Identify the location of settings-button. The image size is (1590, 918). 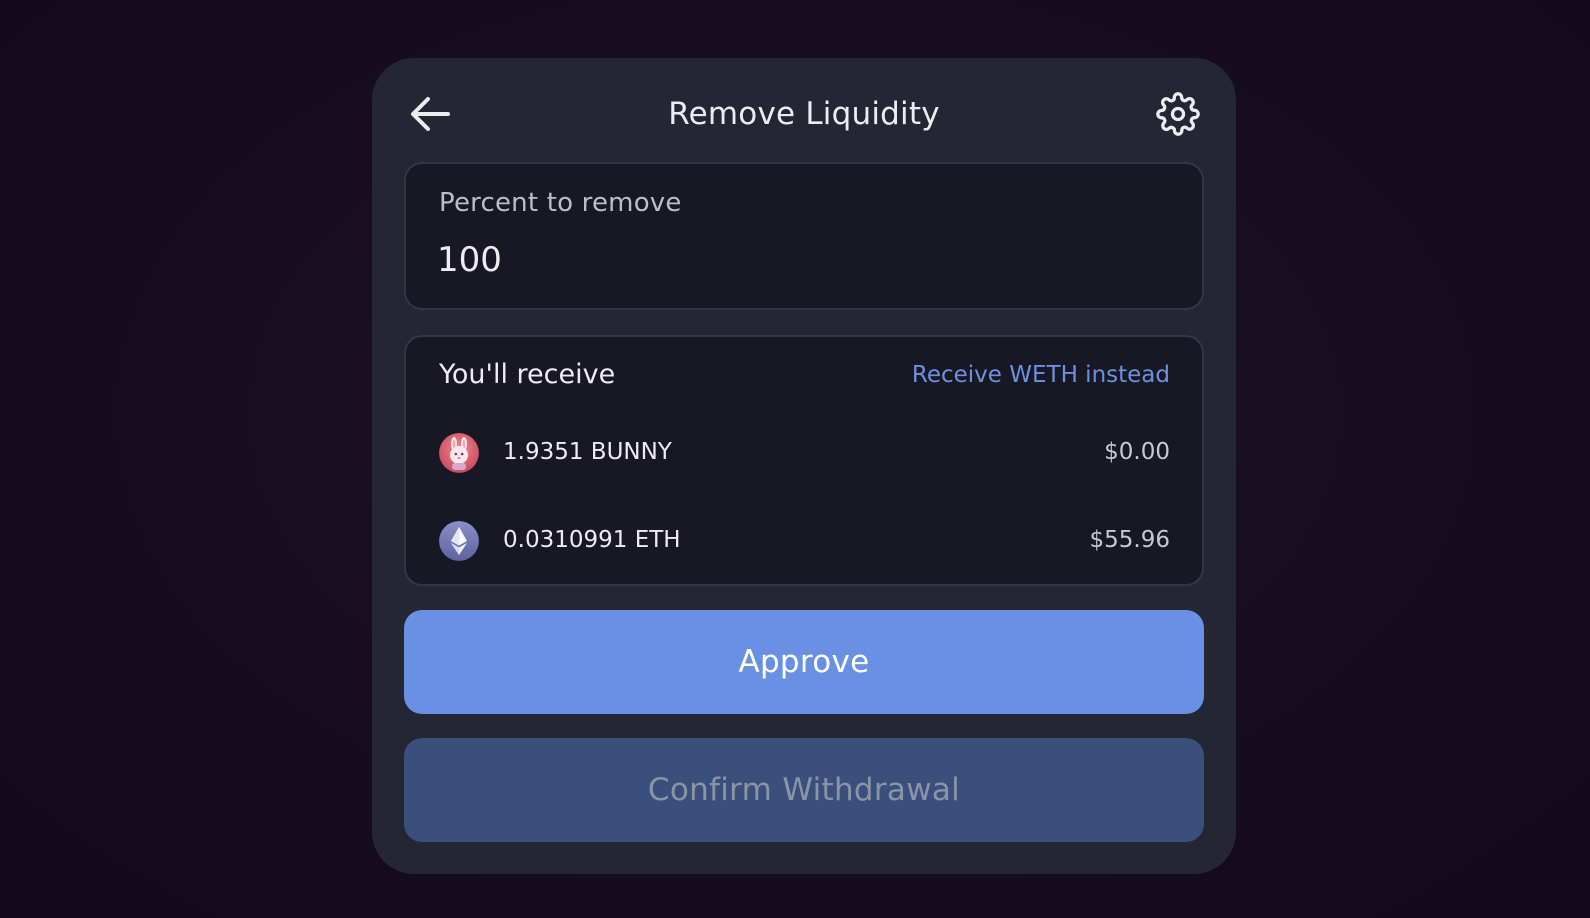
(1178, 114).